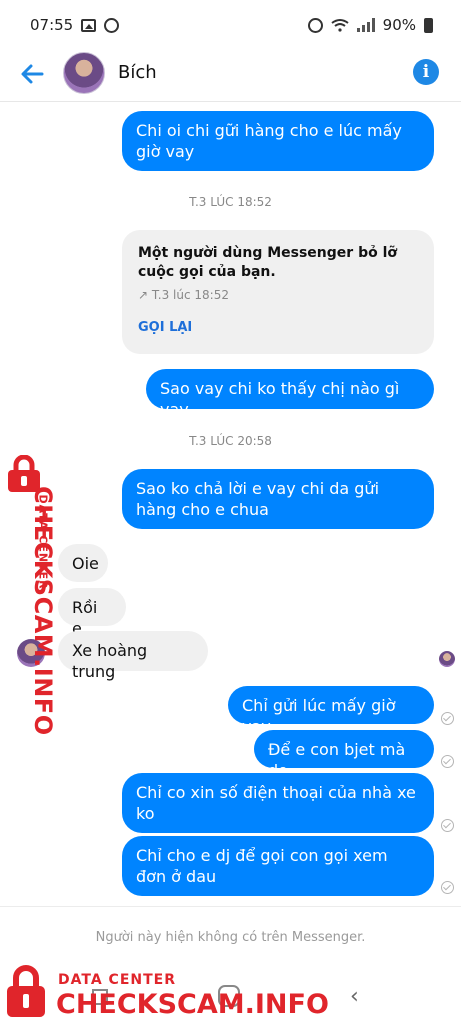  What do you see at coordinates (89, 25) in the screenshot?
I see `gallery-notification-icon` at bounding box center [89, 25].